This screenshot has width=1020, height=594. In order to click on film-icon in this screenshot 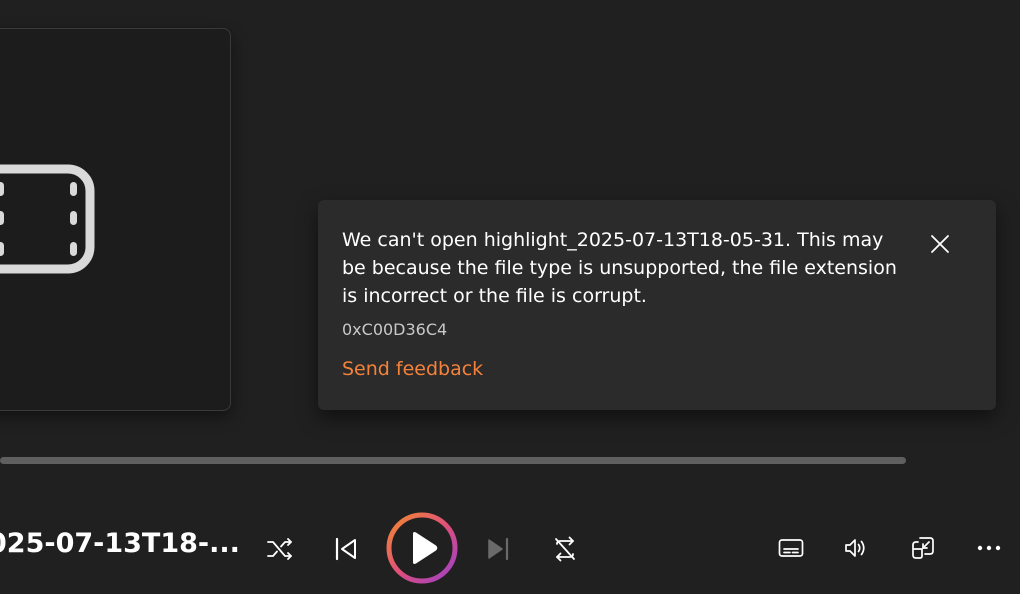, I will do `click(50, 222)`.